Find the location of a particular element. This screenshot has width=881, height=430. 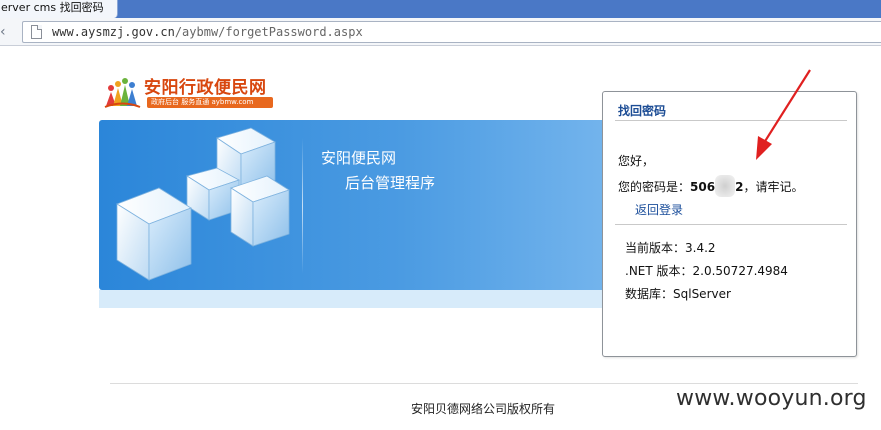

back-arrow-icon: ‹ is located at coordinates (7, 32).